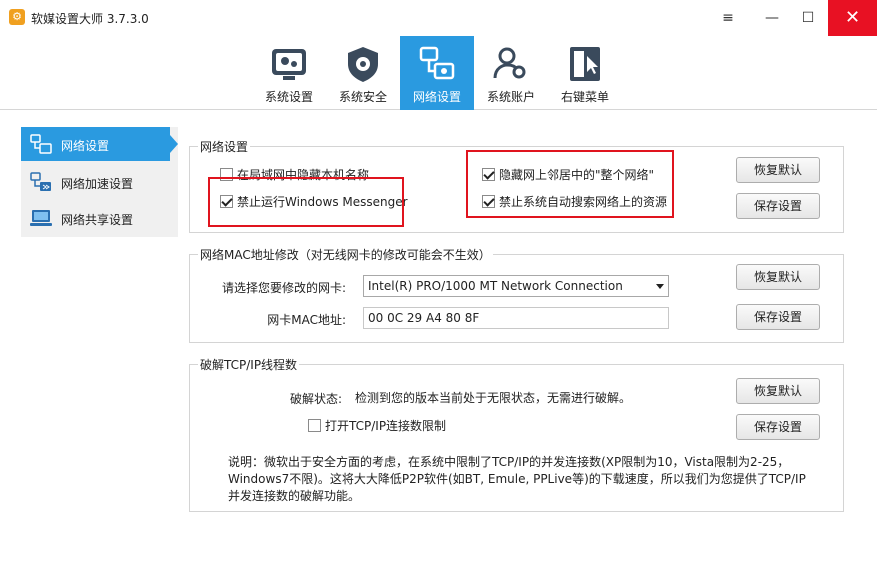 The image size is (877, 584). What do you see at coordinates (772, 18) in the screenshot?
I see `minimize-button: —` at bounding box center [772, 18].